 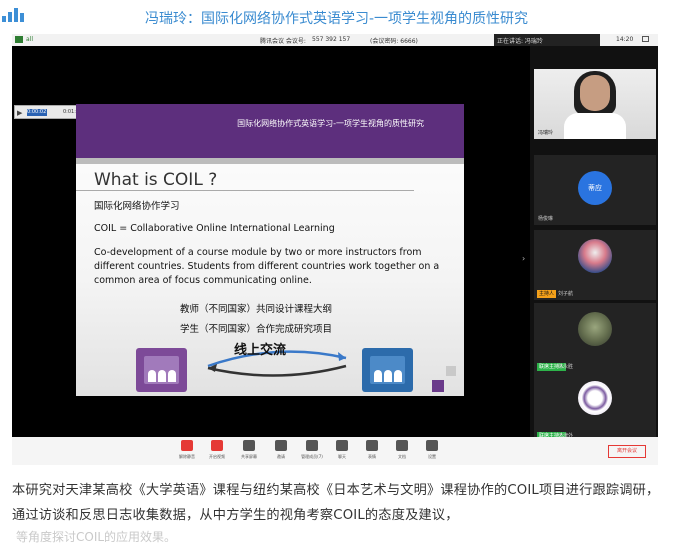 I want to click on play-icon: ▶, so click(x=19, y=113).